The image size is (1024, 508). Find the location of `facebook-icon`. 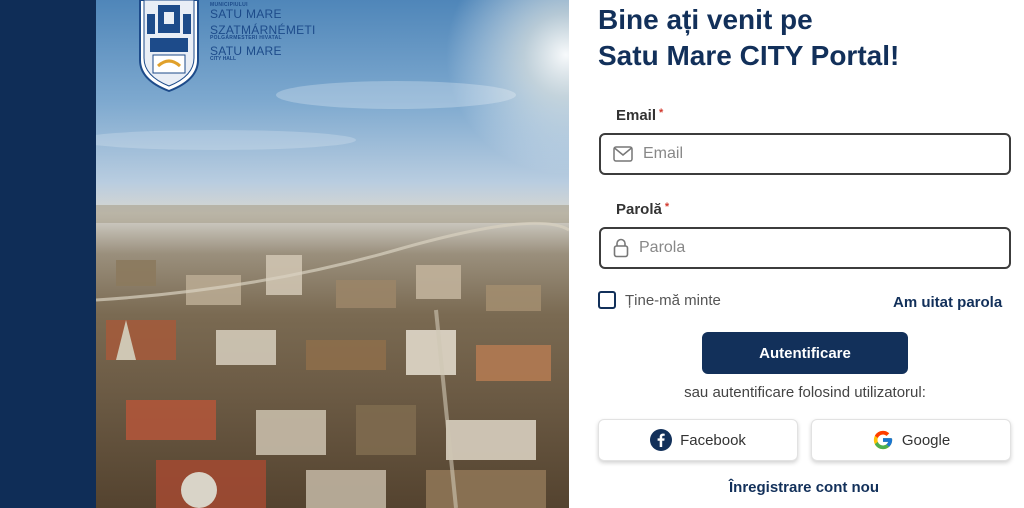

facebook-icon is located at coordinates (661, 440).